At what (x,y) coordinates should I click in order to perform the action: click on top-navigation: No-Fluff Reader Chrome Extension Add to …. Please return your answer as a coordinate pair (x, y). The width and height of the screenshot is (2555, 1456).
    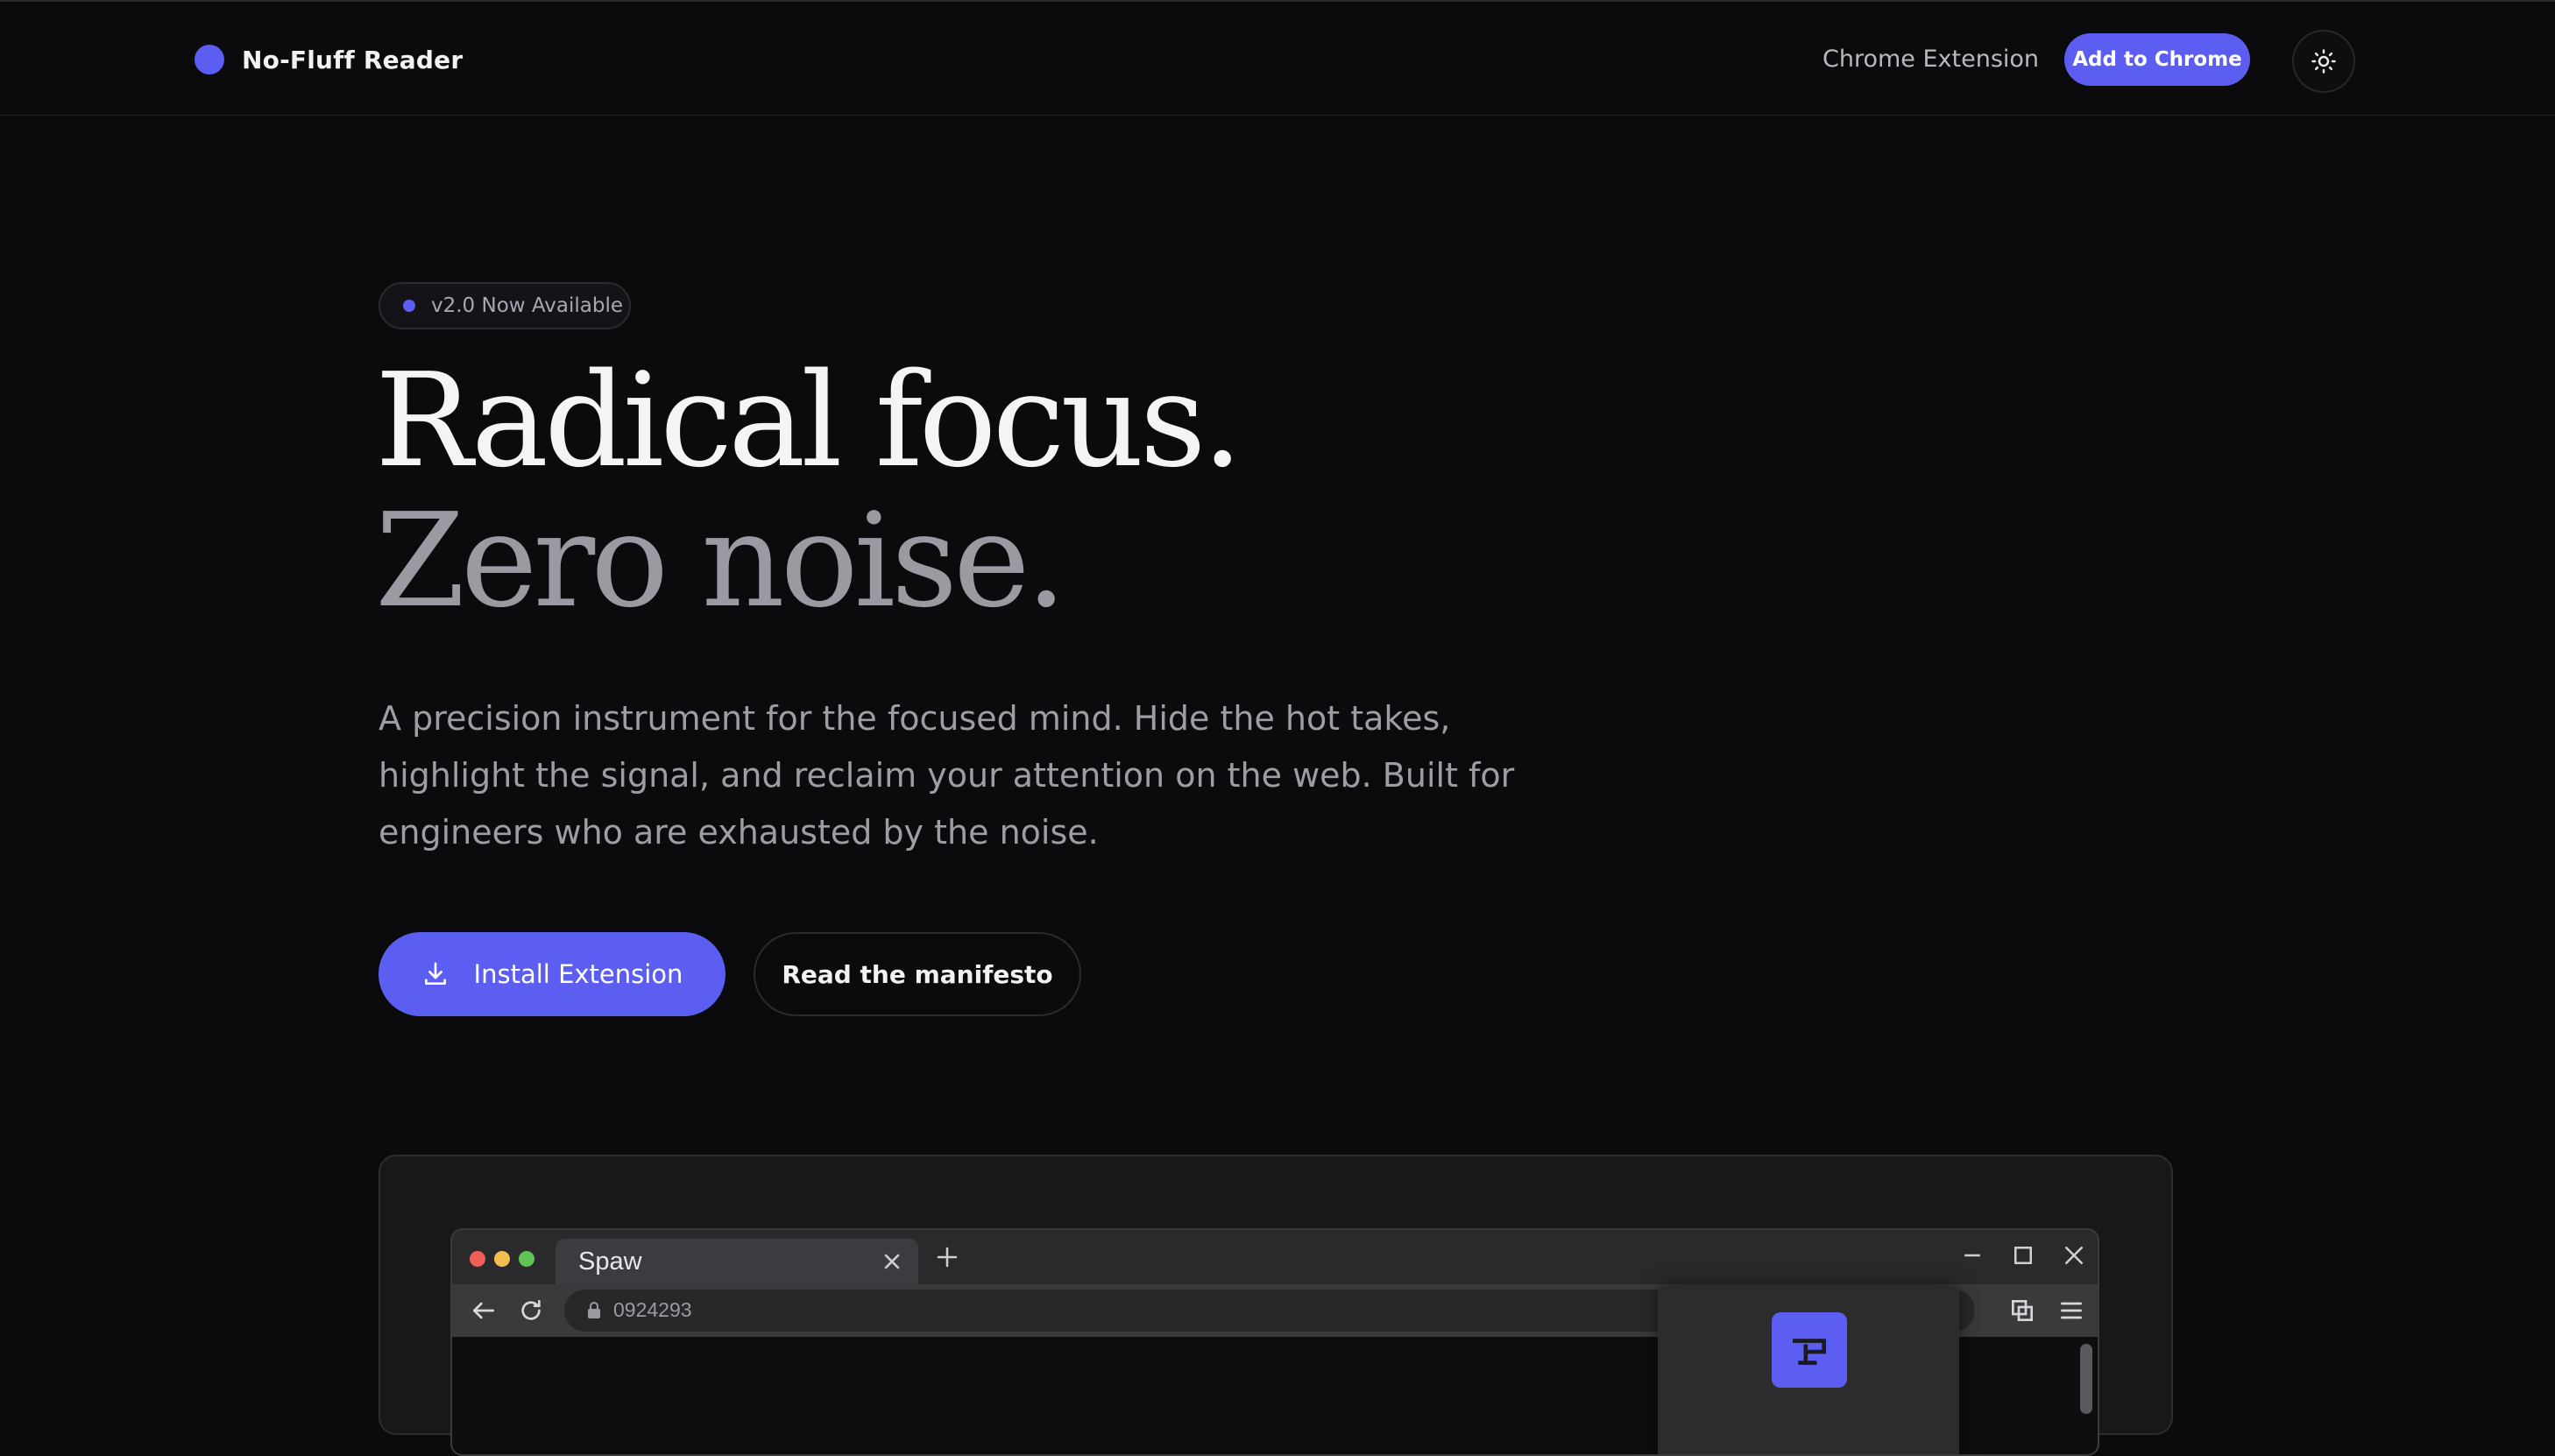
    Looking at the image, I should click on (1277, 58).